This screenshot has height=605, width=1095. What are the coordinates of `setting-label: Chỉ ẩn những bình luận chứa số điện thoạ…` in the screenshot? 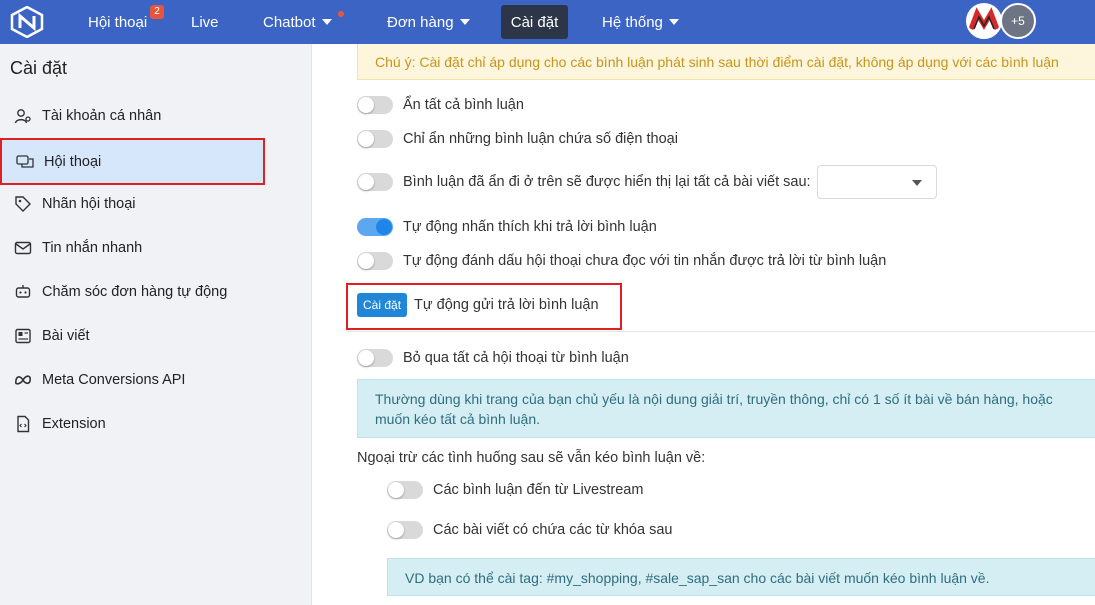 It's located at (540, 139).